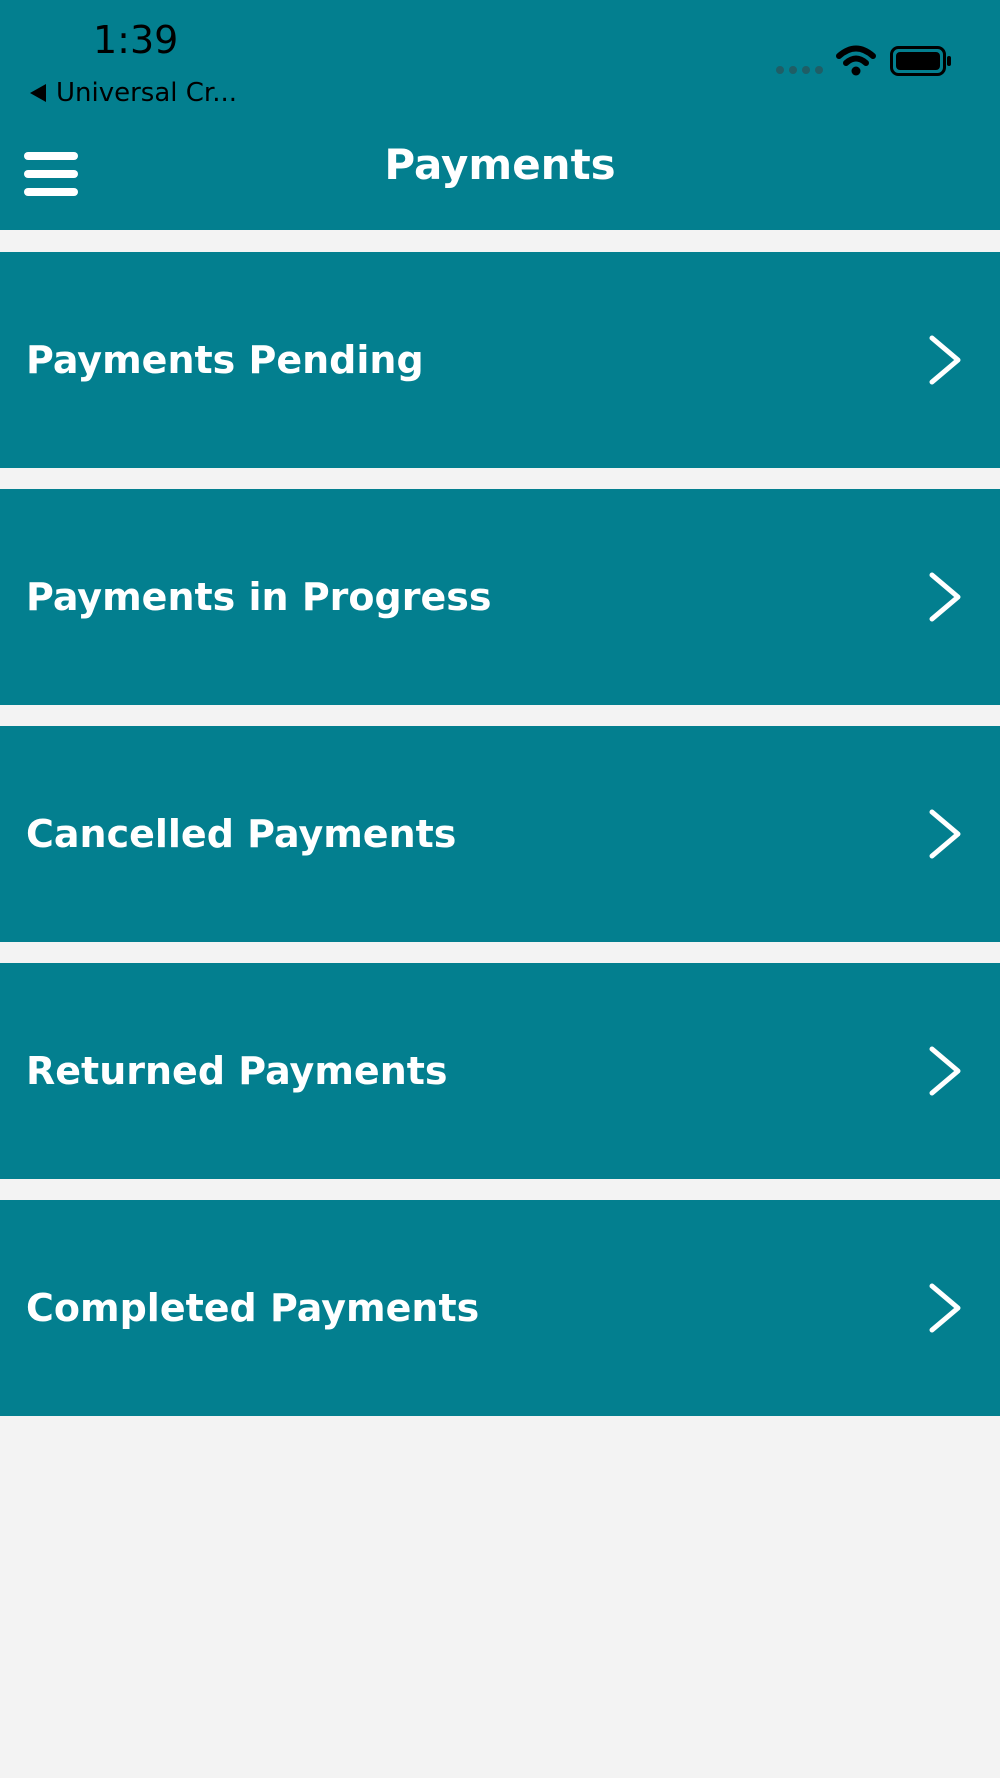 The width and height of the screenshot is (1000, 1778). What do you see at coordinates (500, 1308) in the screenshot?
I see `menu-item-completed-payments: Completed Payments` at bounding box center [500, 1308].